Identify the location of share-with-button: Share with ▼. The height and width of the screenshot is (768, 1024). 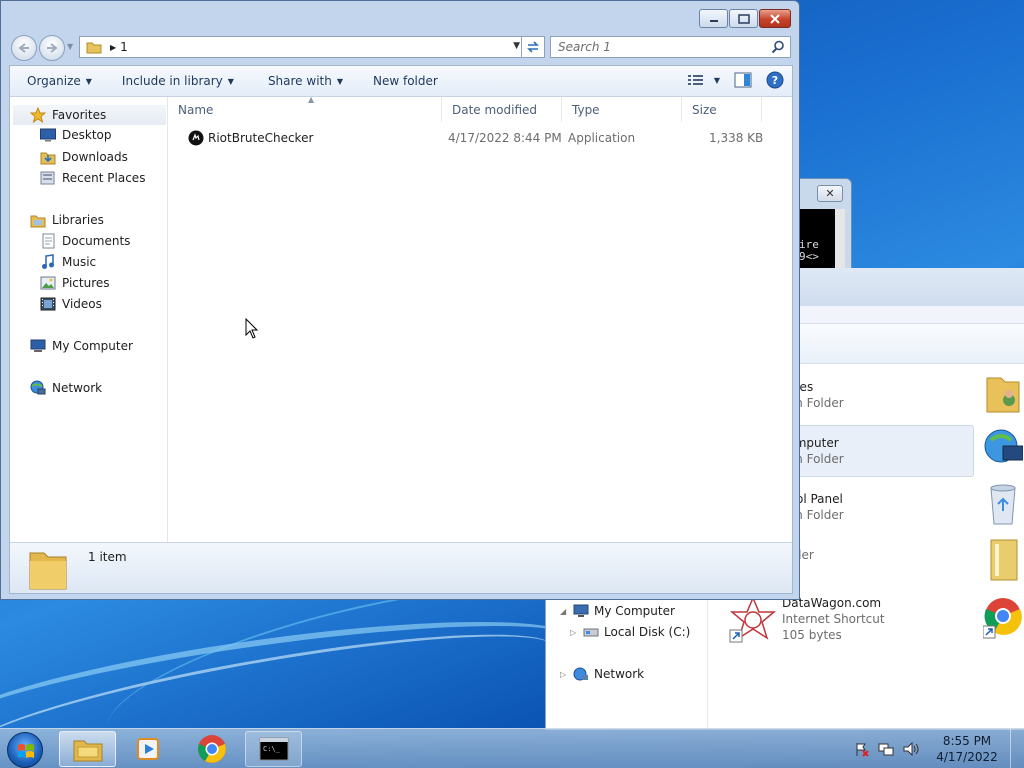
(305, 81).